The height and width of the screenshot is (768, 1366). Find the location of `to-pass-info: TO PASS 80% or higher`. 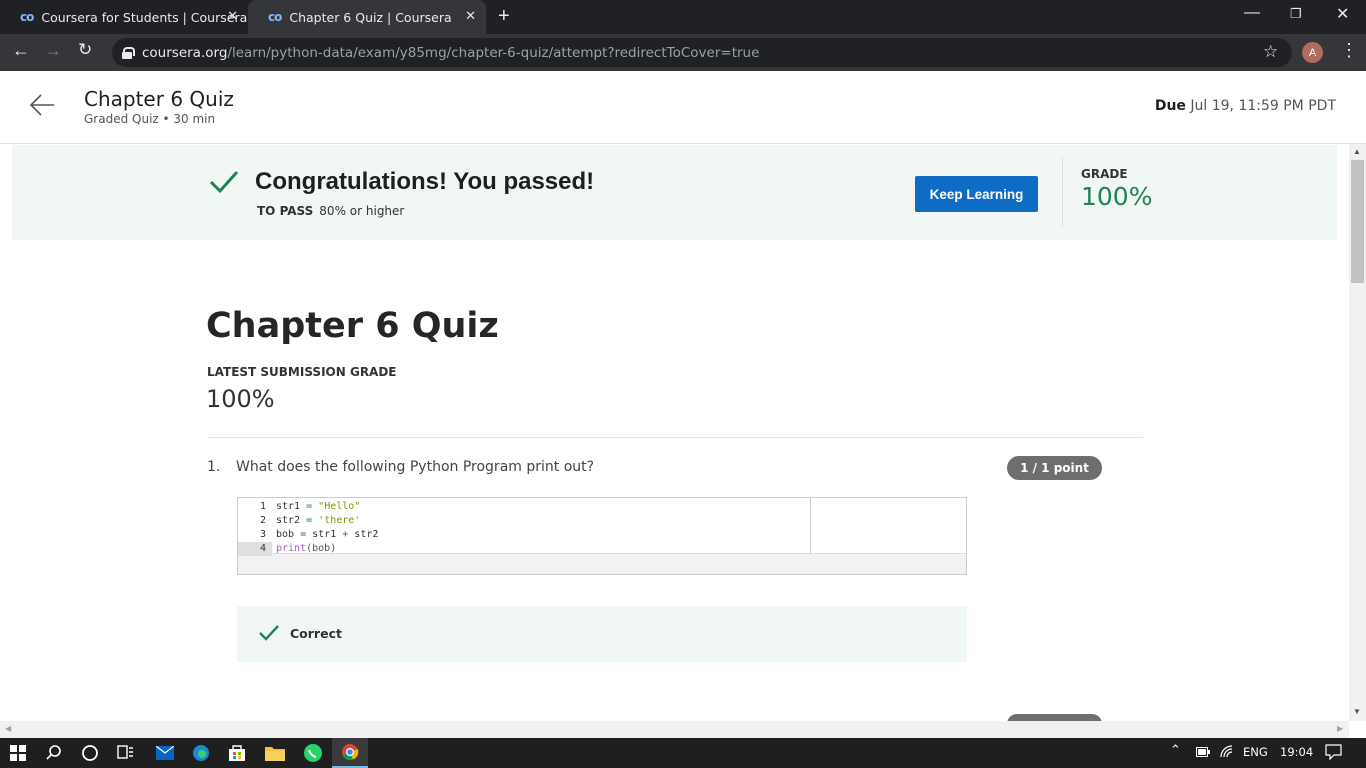

to-pass-info: TO PASS 80% or higher is located at coordinates (330, 211).